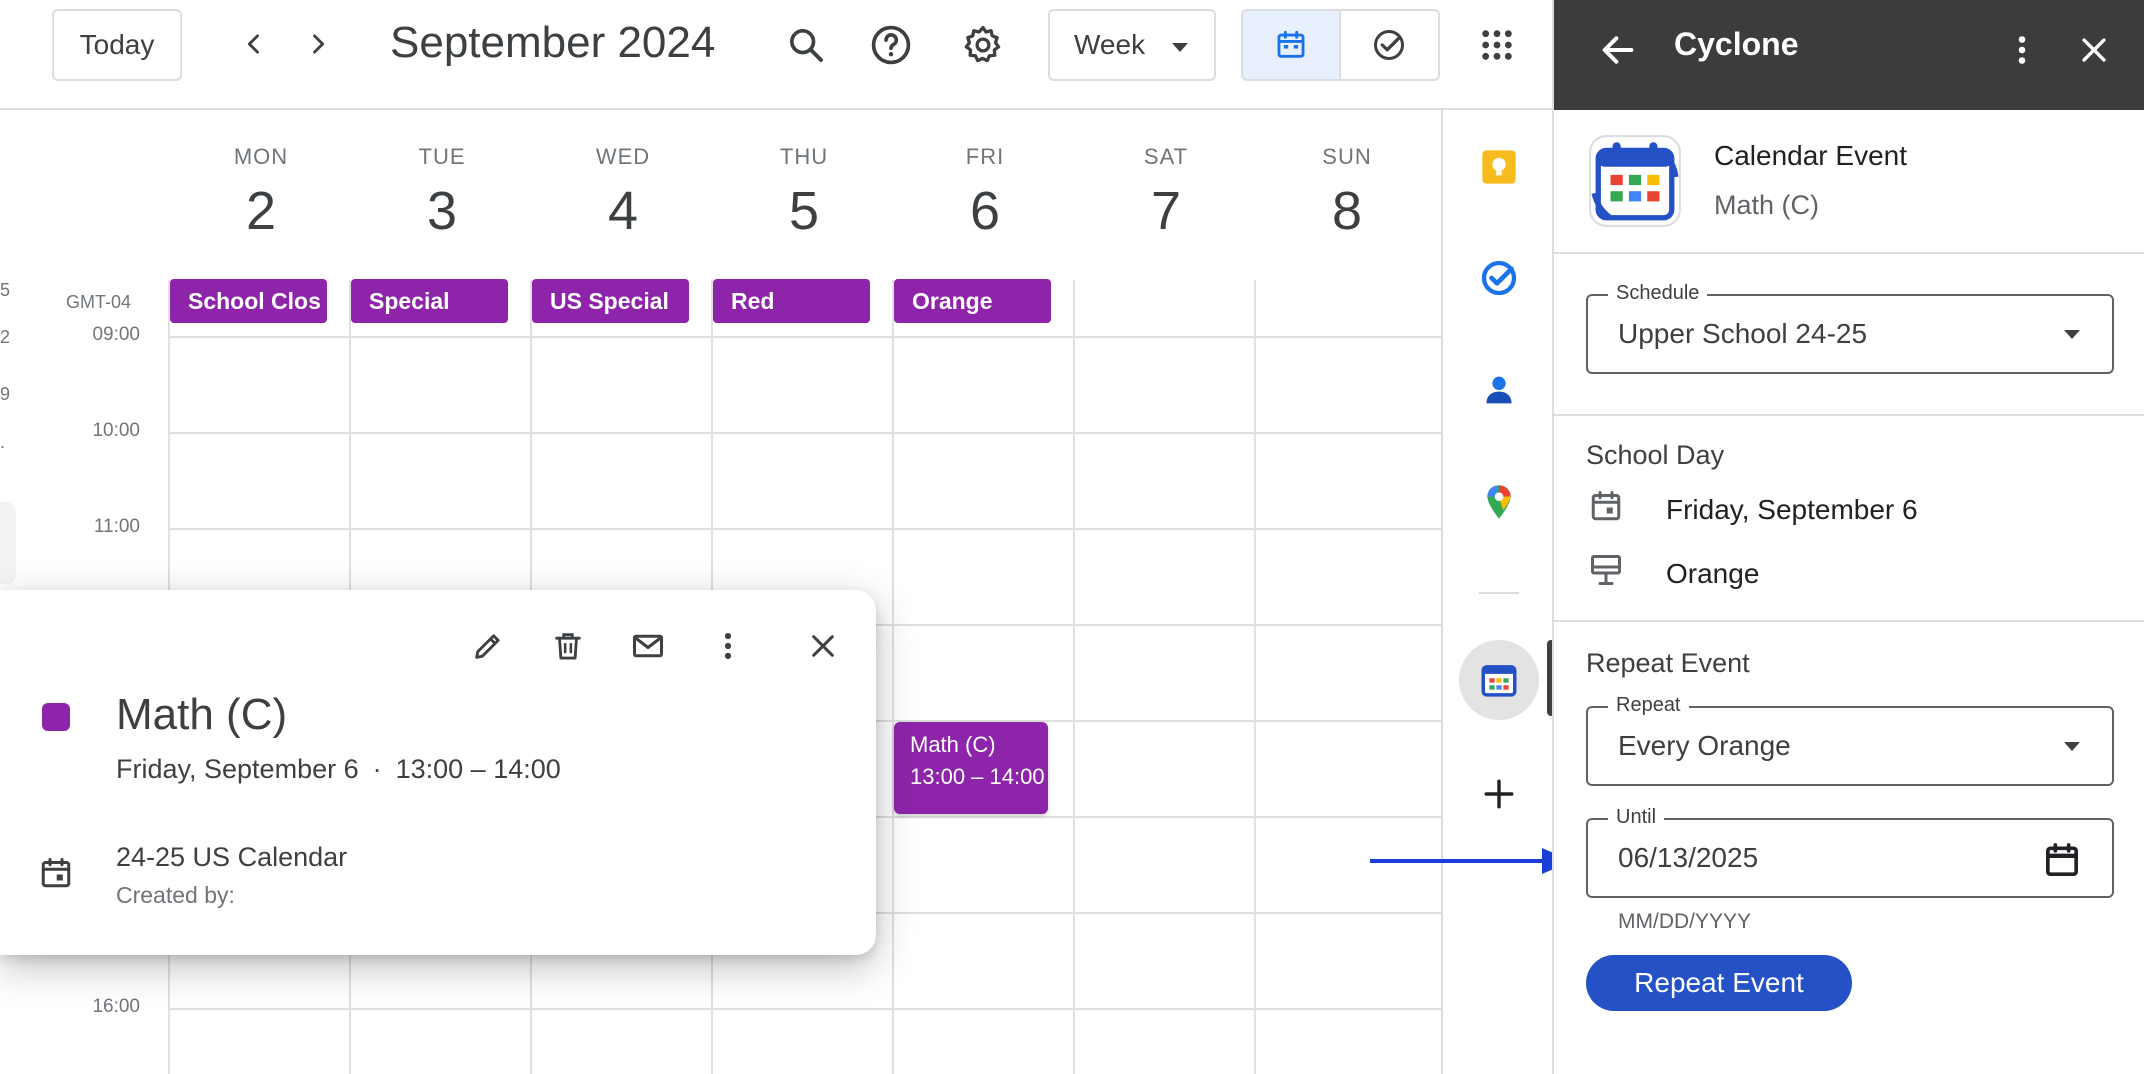 The height and width of the screenshot is (1074, 2144). I want to click on day-header: FRI 6, so click(985, 193).